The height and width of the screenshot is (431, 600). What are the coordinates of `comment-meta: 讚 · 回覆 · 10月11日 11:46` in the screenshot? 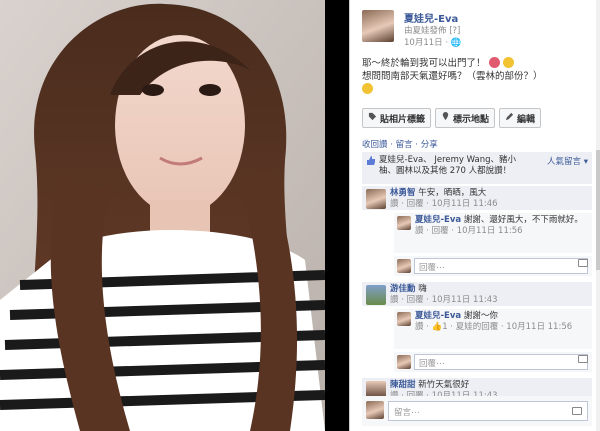 It's located at (444, 204).